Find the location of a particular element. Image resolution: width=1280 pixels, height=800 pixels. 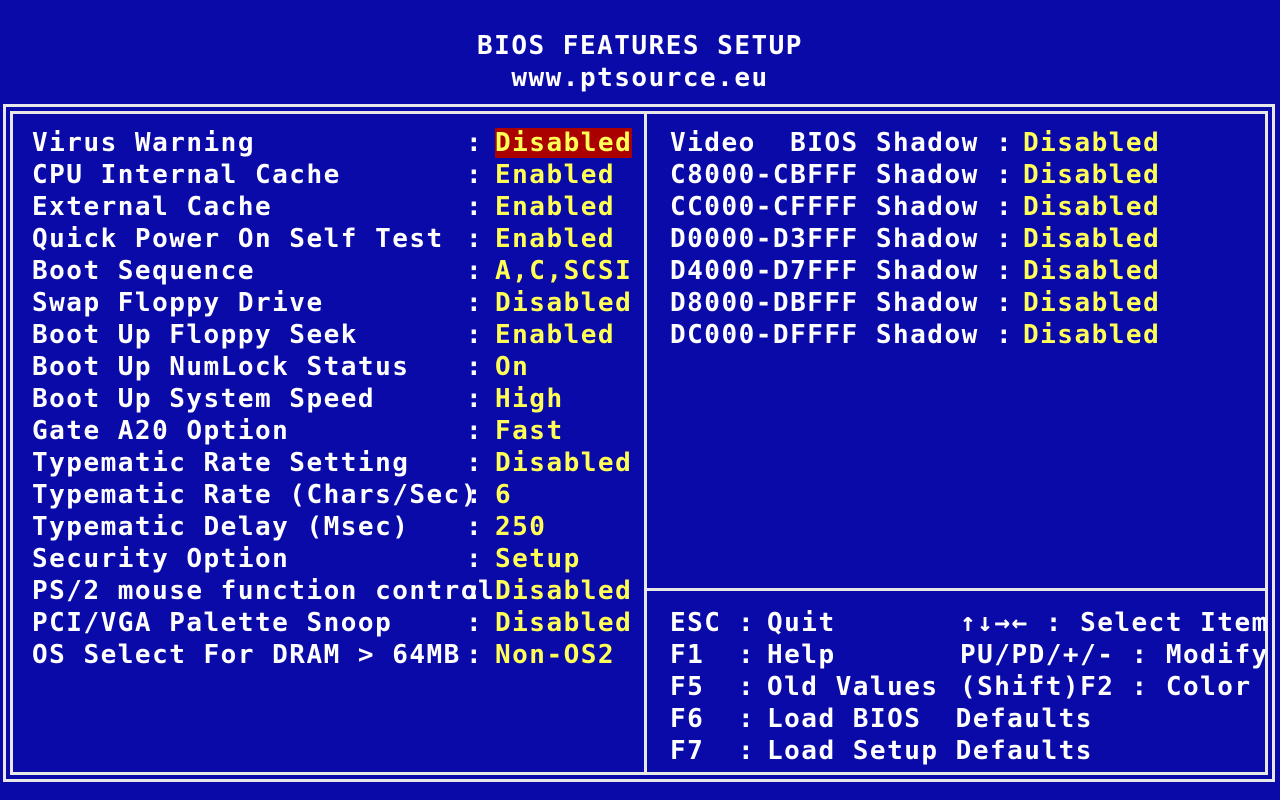

setting-row: Boot Up NumLock Status: On is located at coordinates (320, 367).